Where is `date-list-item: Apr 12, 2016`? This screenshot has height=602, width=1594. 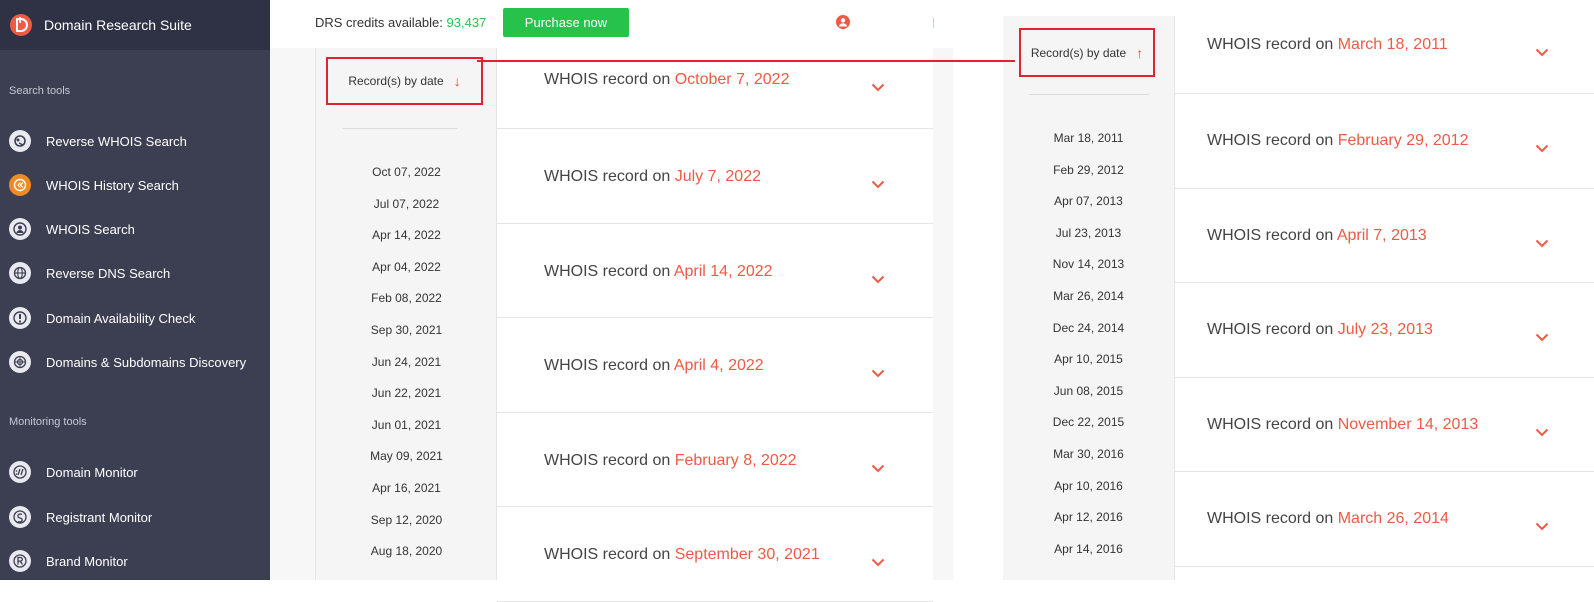 date-list-item: Apr 12, 2016 is located at coordinates (1088, 517).